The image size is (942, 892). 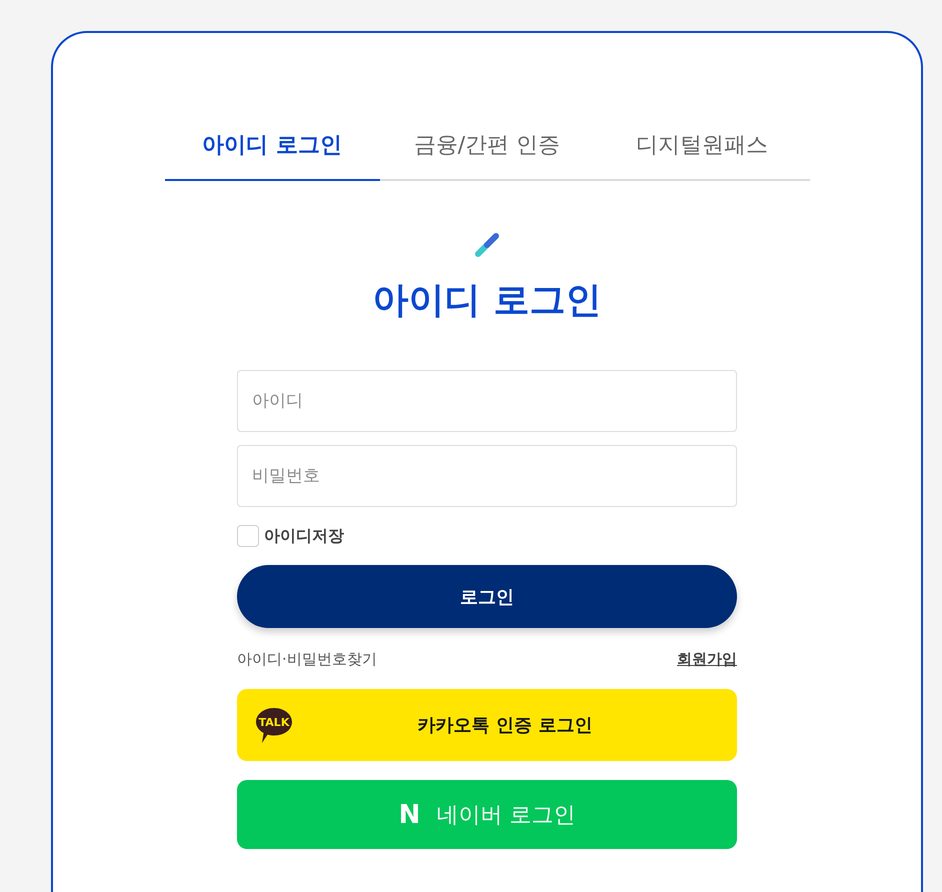 I want to click on sign-up-link: 회원가입, so click(x=707, y=659).